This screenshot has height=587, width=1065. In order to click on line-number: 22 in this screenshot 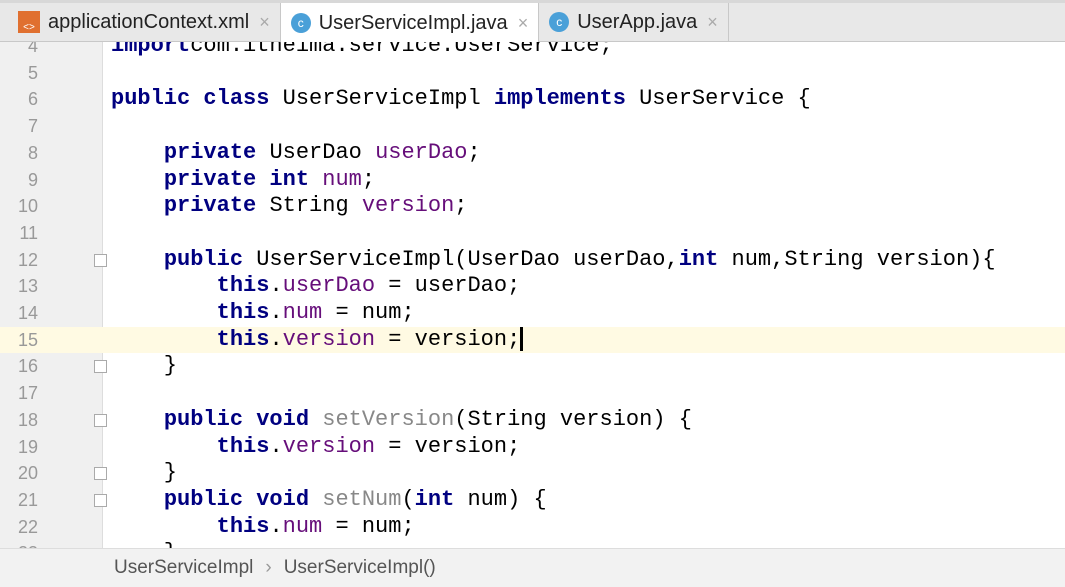, I will do `click(27, 526)`.